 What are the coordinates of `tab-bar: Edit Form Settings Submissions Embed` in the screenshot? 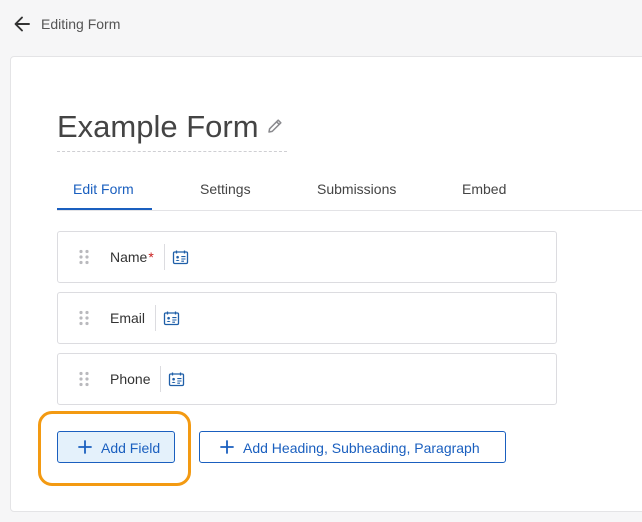 It's located at (349, 190).